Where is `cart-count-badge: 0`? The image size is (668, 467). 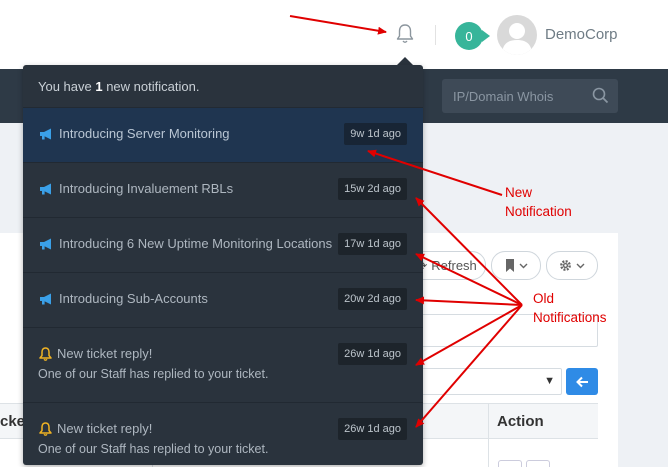
cart-count-badge: 0 is located at coordinates (472, 36).